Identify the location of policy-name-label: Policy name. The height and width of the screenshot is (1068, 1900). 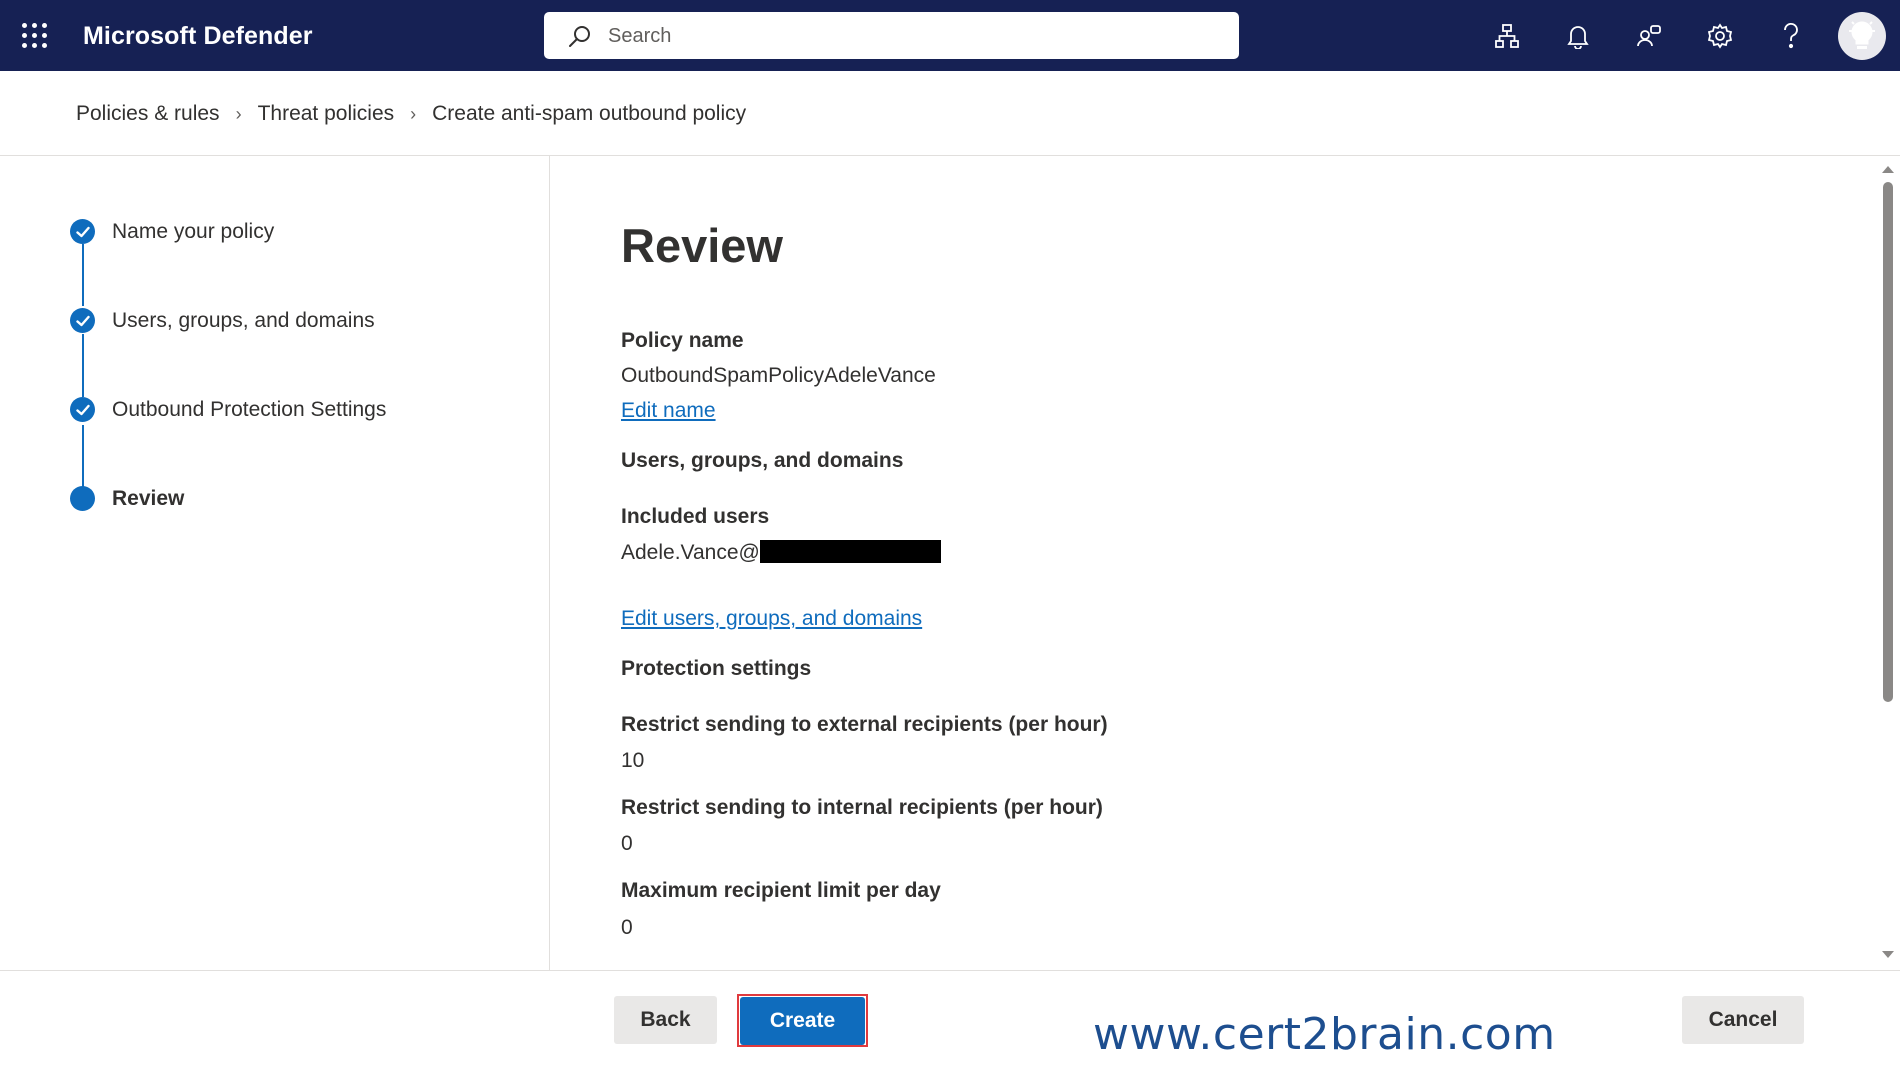
(682, 340).